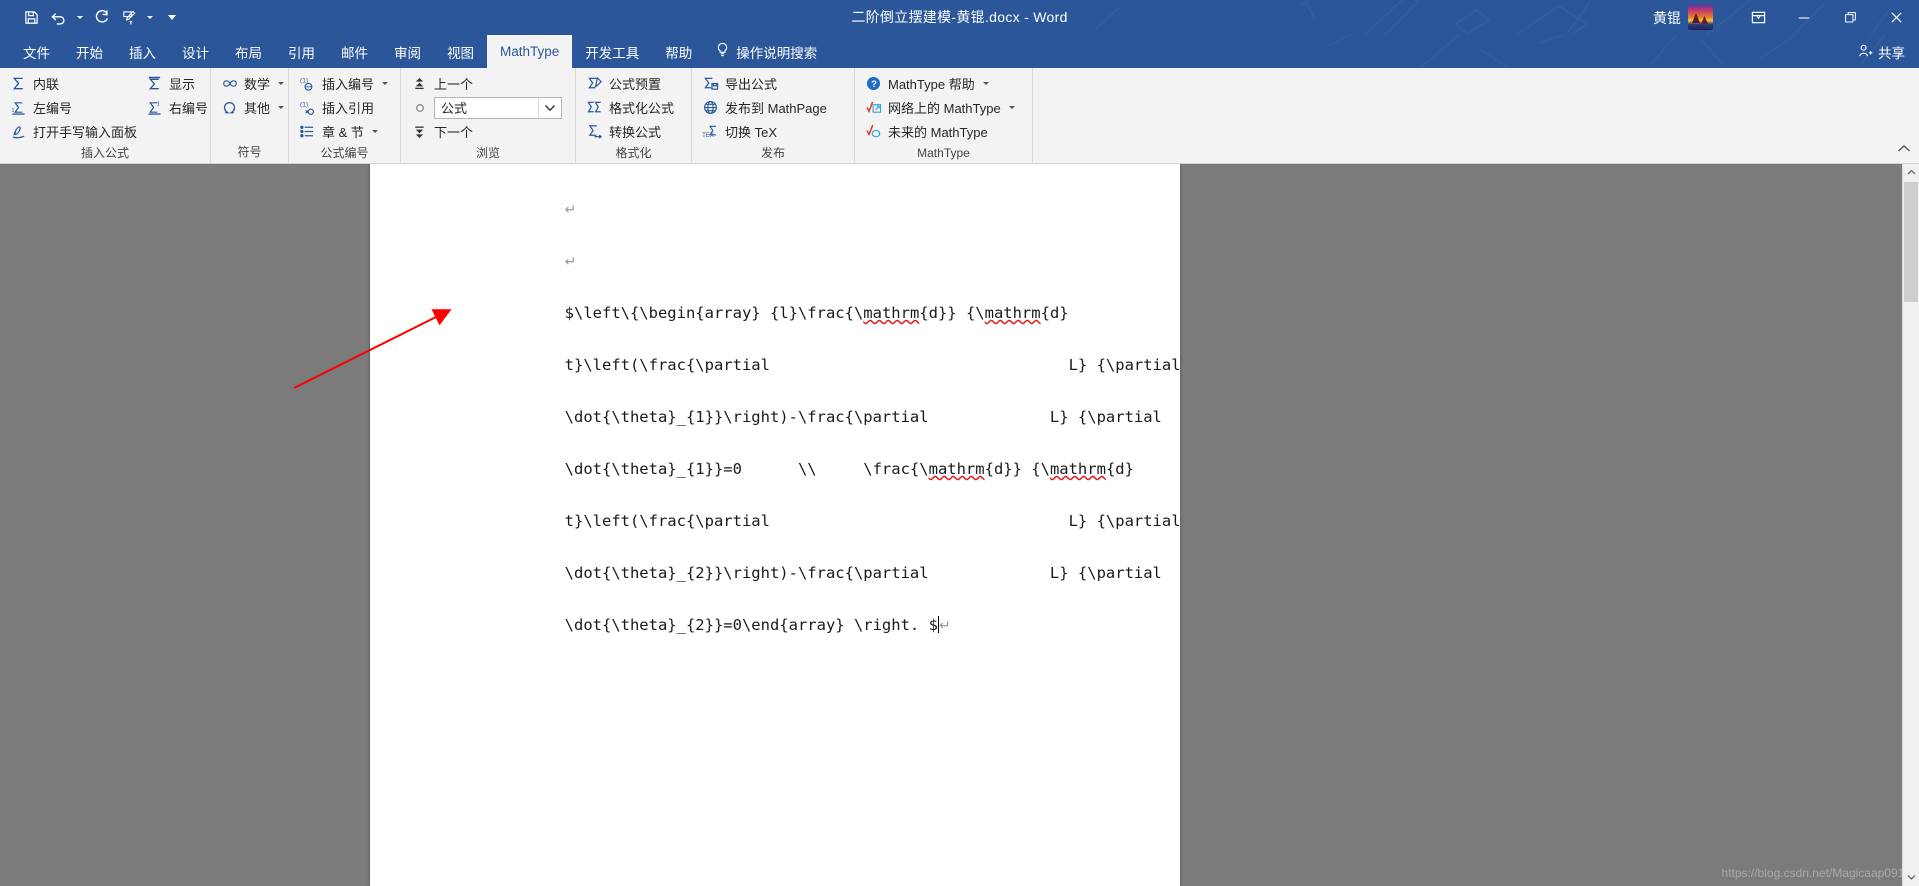  Describe the element at coordinates (419, 107) in the screenshot. I see `radio-icon` at that location.